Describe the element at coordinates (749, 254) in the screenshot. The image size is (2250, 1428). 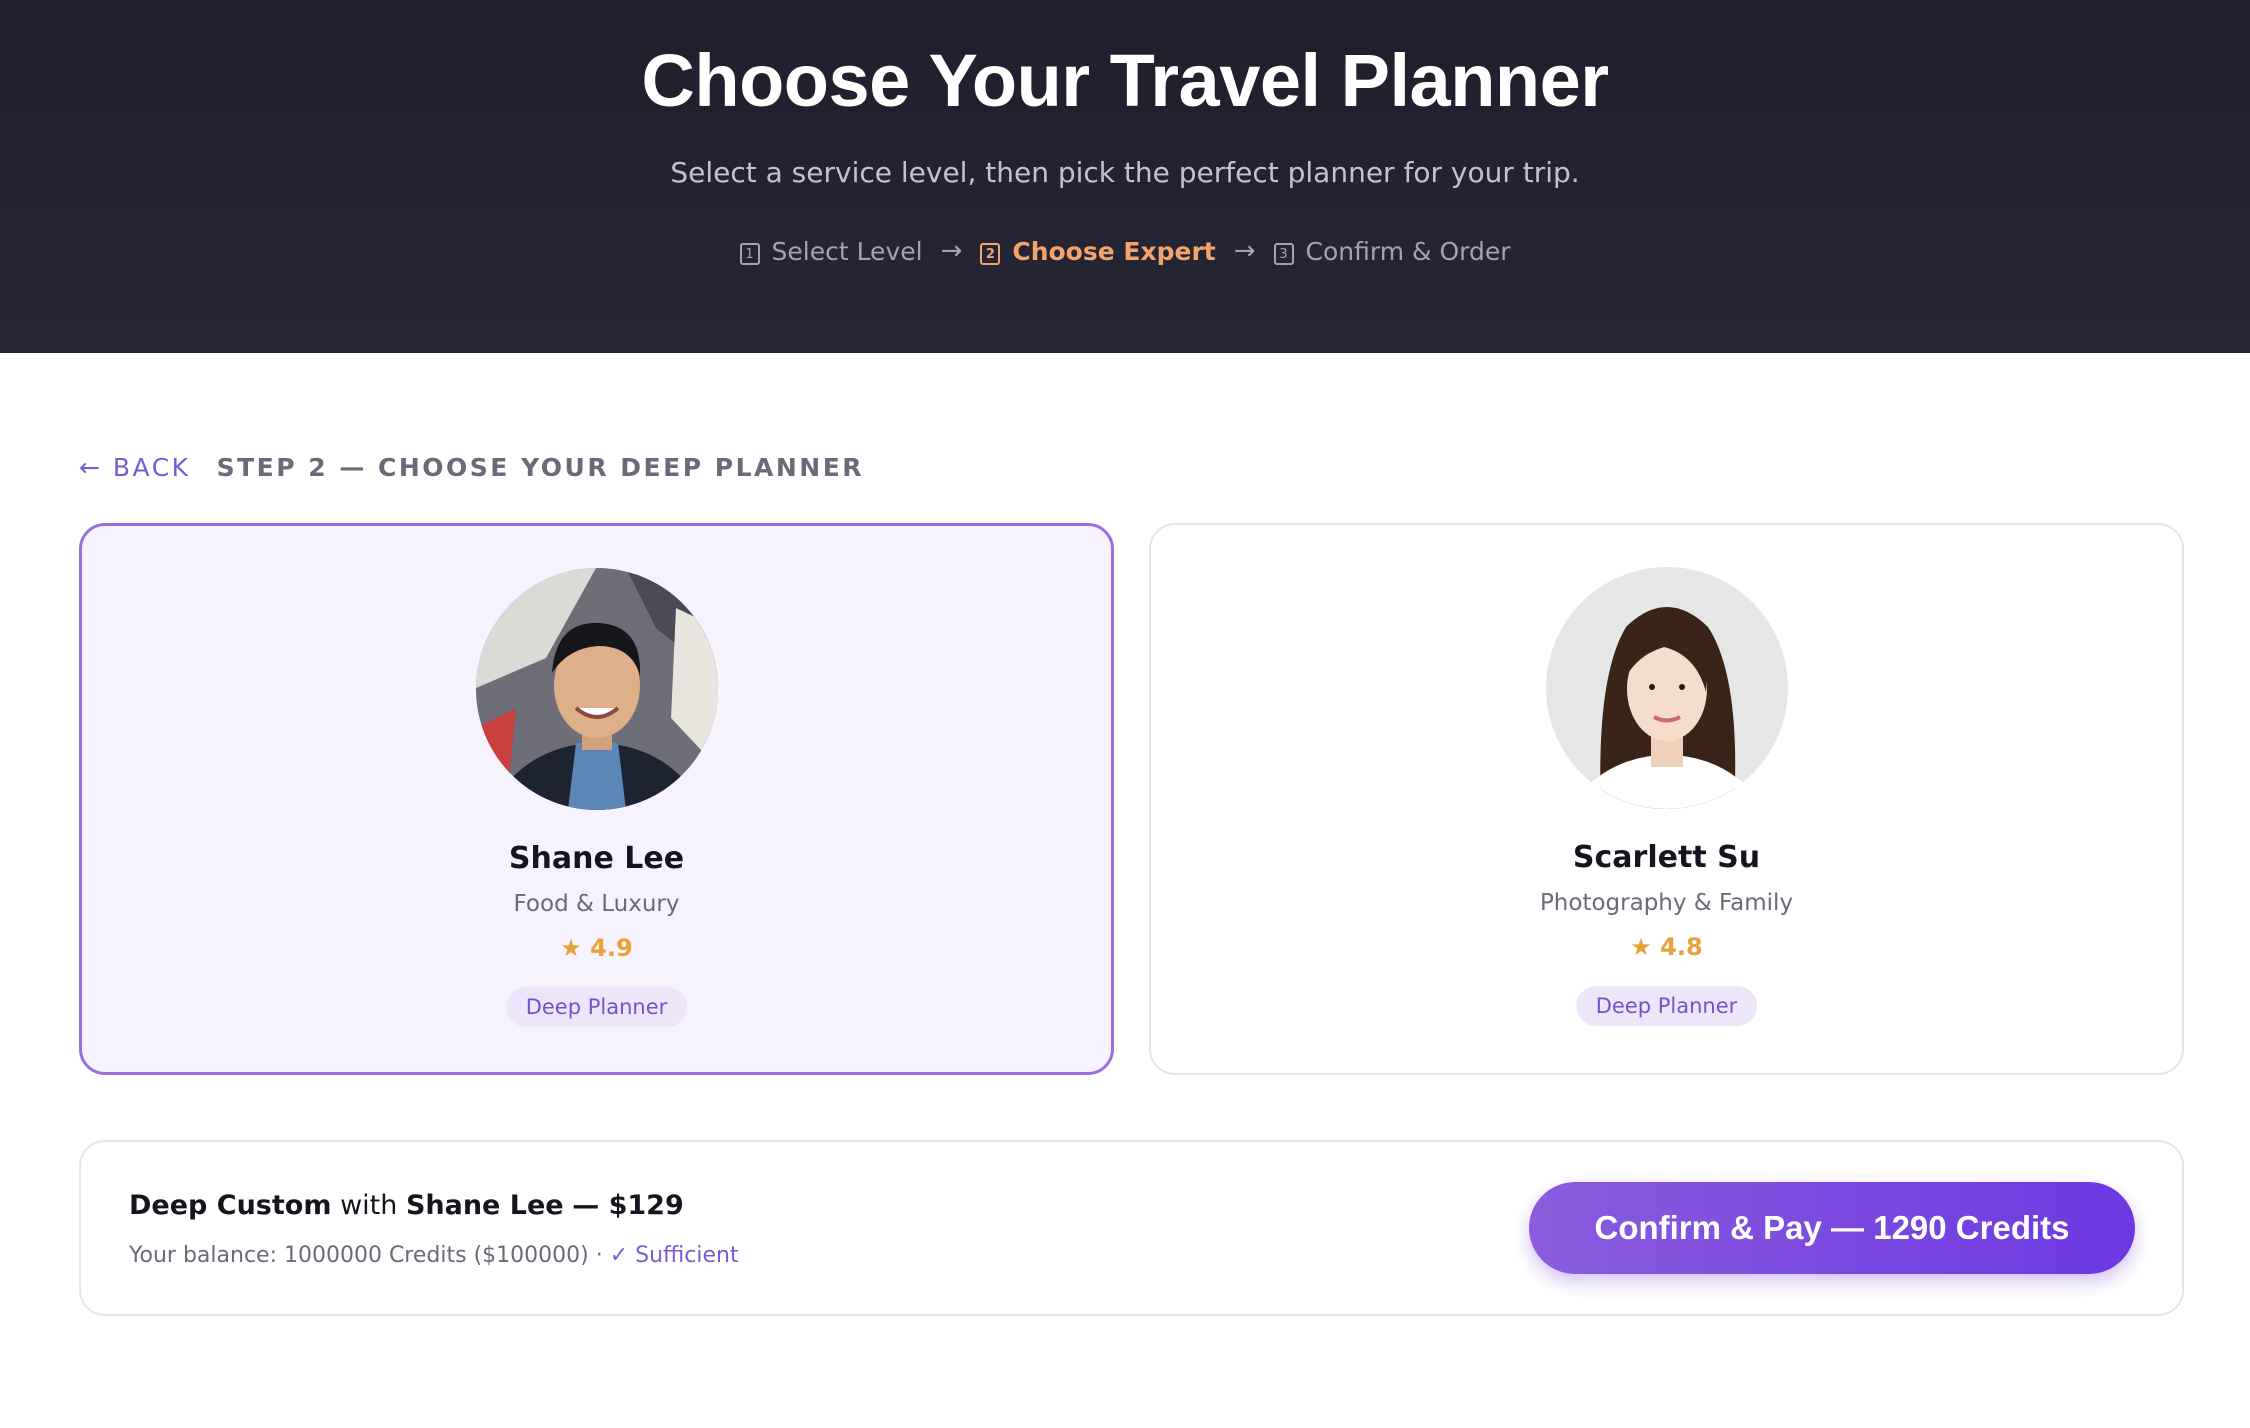
I see `step-number-1: 1` at that location.